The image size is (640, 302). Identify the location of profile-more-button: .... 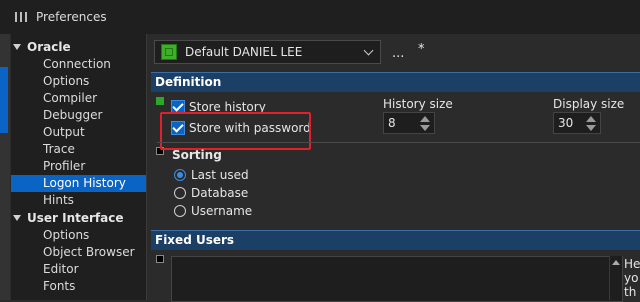
(398, 53).